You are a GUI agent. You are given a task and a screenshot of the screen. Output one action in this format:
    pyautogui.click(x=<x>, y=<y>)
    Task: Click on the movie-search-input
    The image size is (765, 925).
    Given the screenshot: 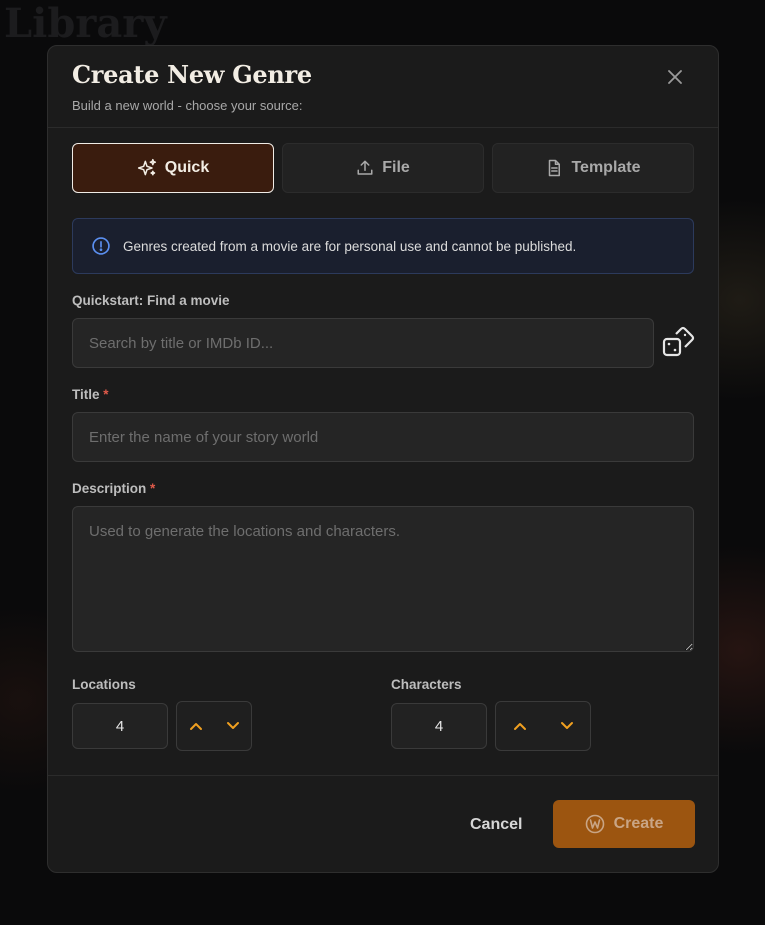 What is the action you would take?
    pyautogui.click(x=363, y=343)
    